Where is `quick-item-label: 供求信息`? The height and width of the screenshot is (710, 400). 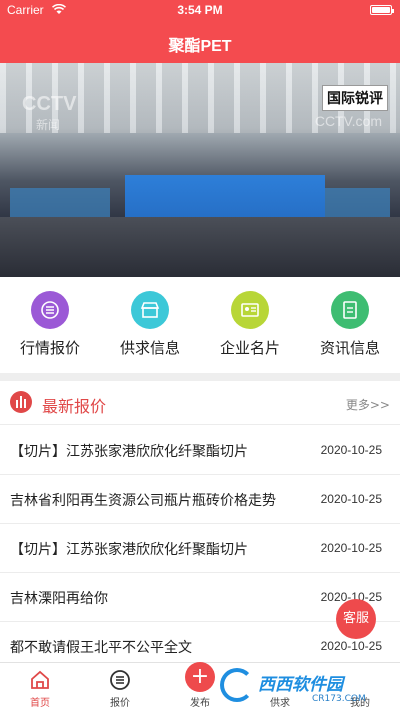 quick-item-label: 供求信息 is located at coordinates (149, 348).